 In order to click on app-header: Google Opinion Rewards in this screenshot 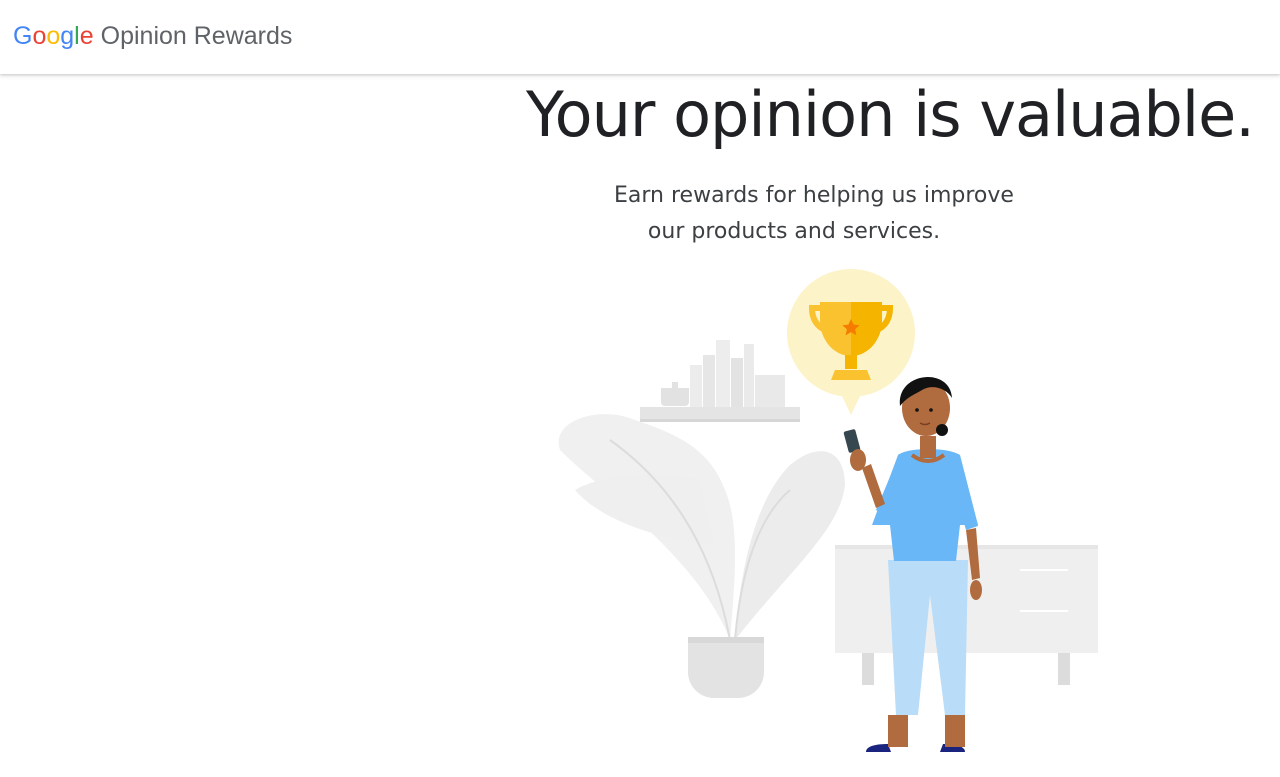, I will do `click(640, 37)`.